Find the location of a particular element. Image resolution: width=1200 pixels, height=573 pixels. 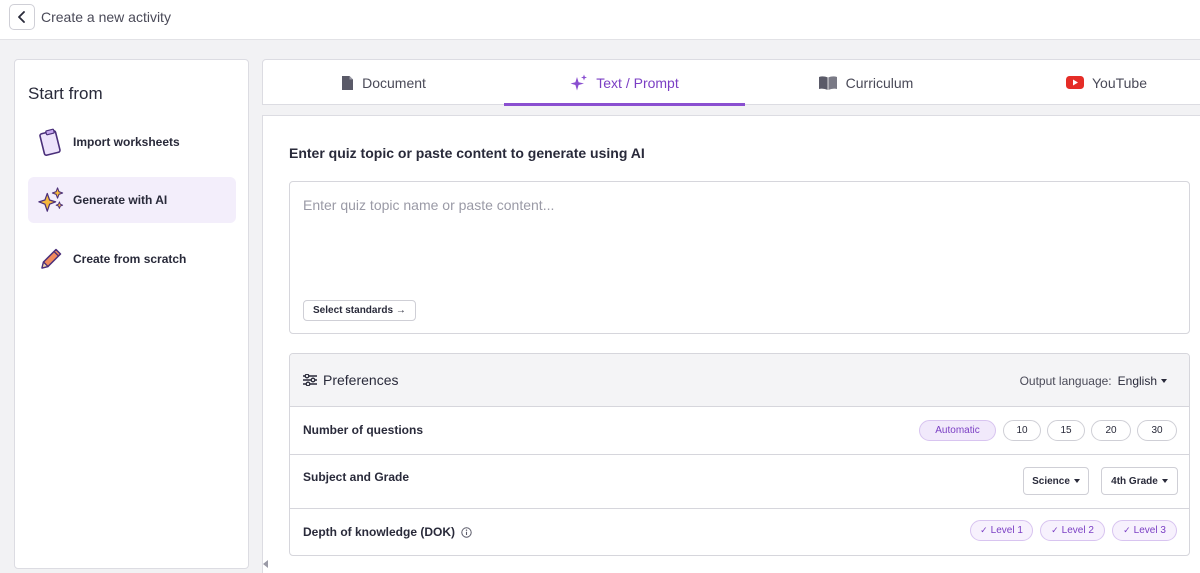

dok-level-label: Level 3 is located at coordinates (1149, 530).